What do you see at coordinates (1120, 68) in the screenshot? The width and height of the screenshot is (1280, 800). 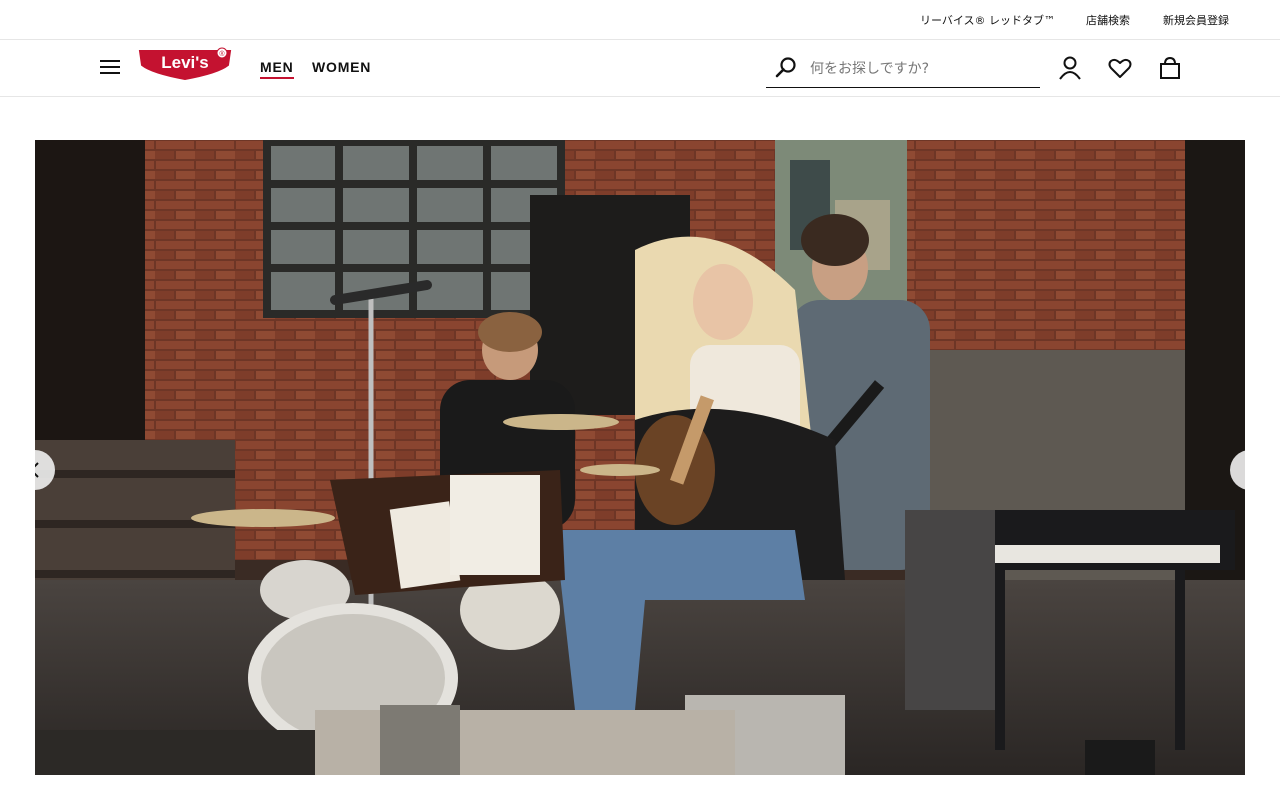 I see `heart-icon` at bounding box center [1120, 68].